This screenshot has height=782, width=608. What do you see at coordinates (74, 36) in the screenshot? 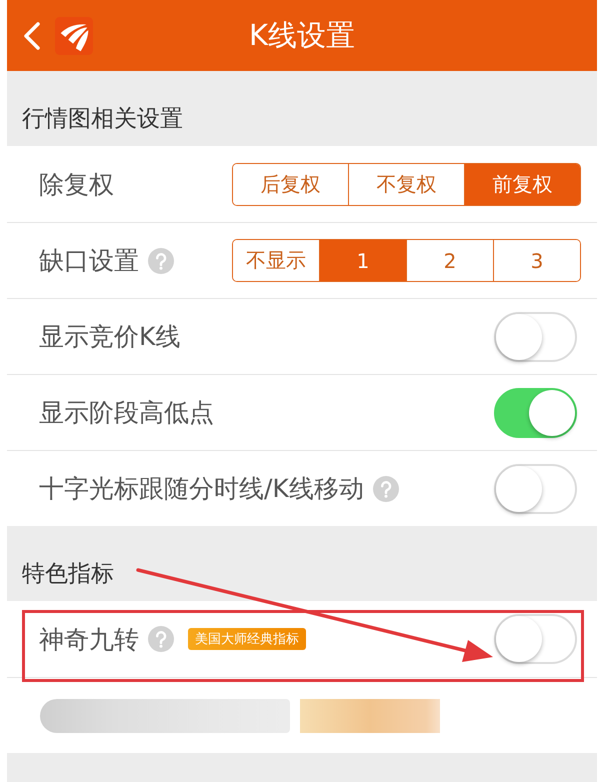
I see `wing-logo-icon` at bounding box center [74, 36].